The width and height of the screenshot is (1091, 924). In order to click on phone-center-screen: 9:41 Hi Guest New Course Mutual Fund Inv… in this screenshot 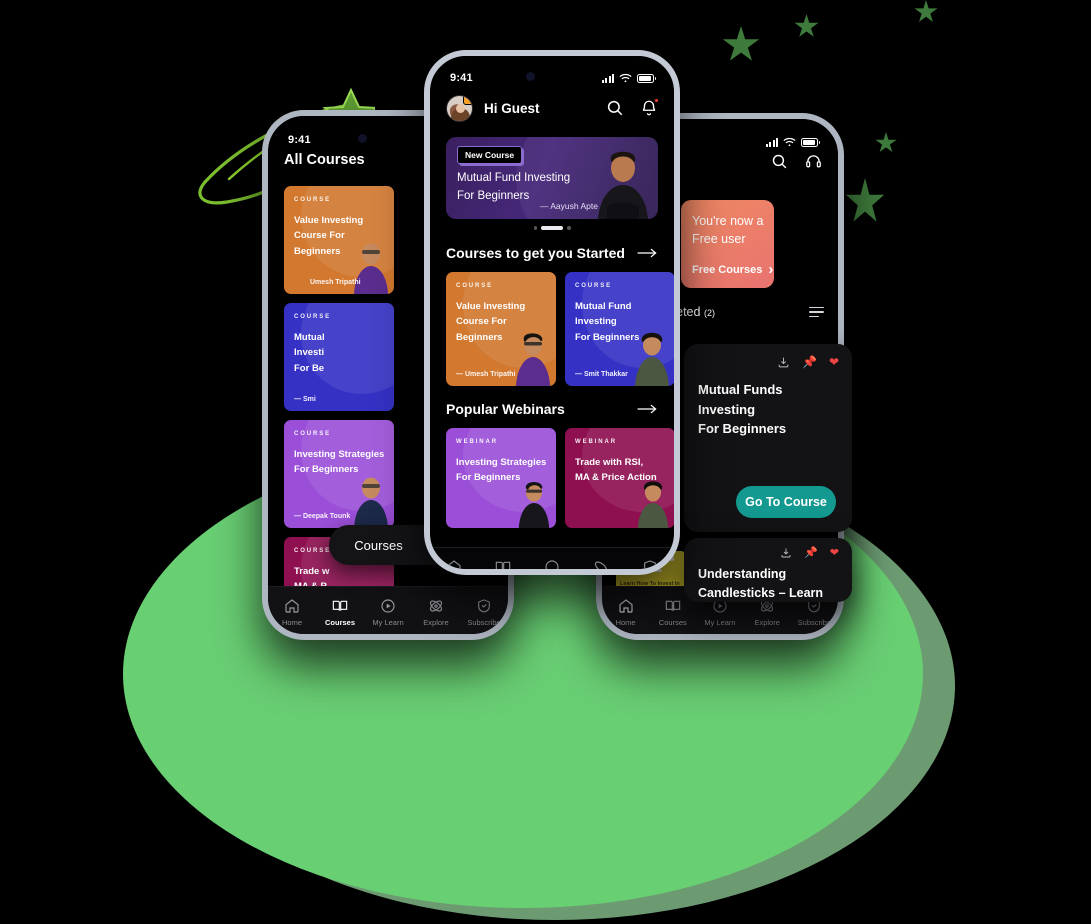, I will do `click(552, 312)`.